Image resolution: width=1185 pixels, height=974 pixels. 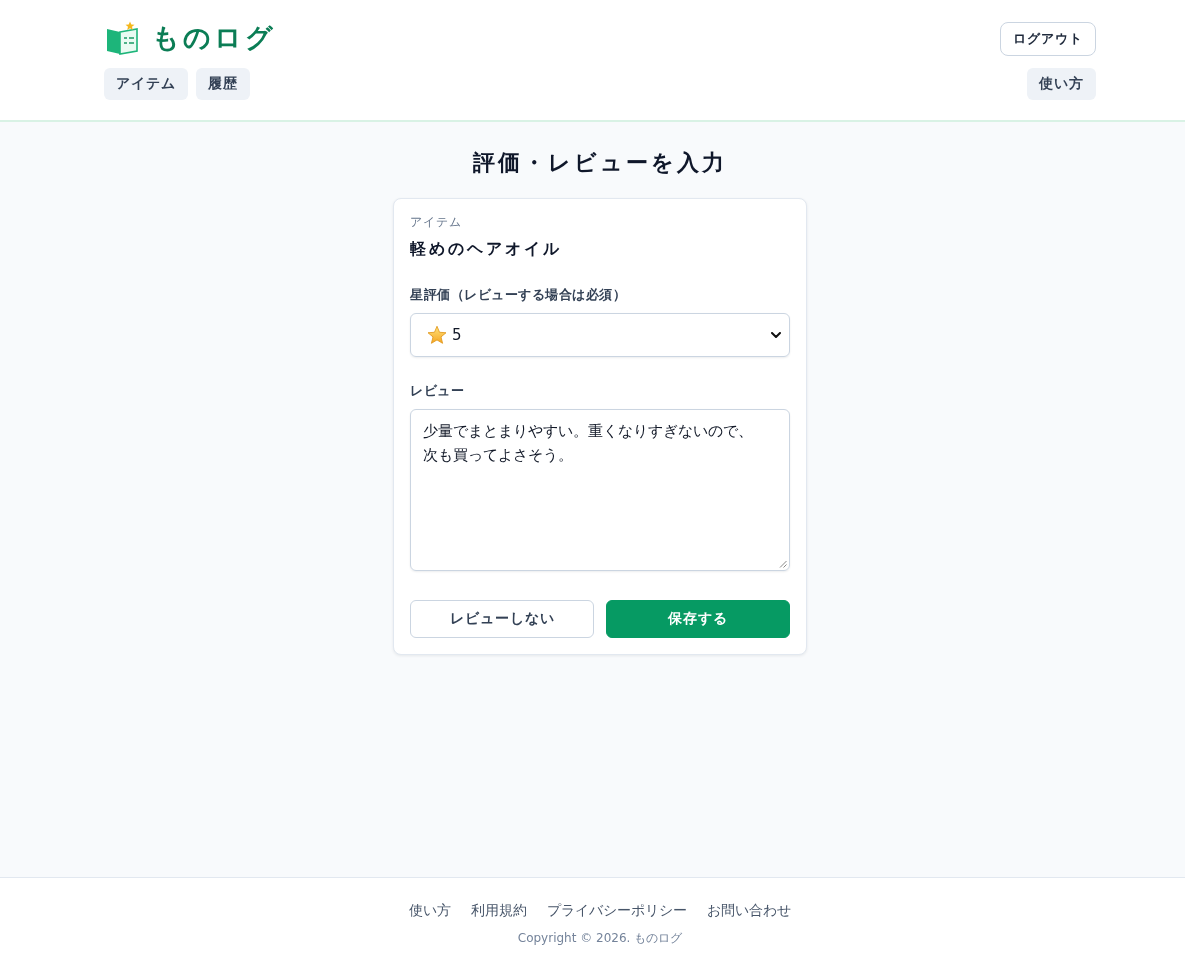 What do you see at coordinates (776, 335) in the screenshot?
I see `chevron-down-icon` at bounding box center [776, 335].